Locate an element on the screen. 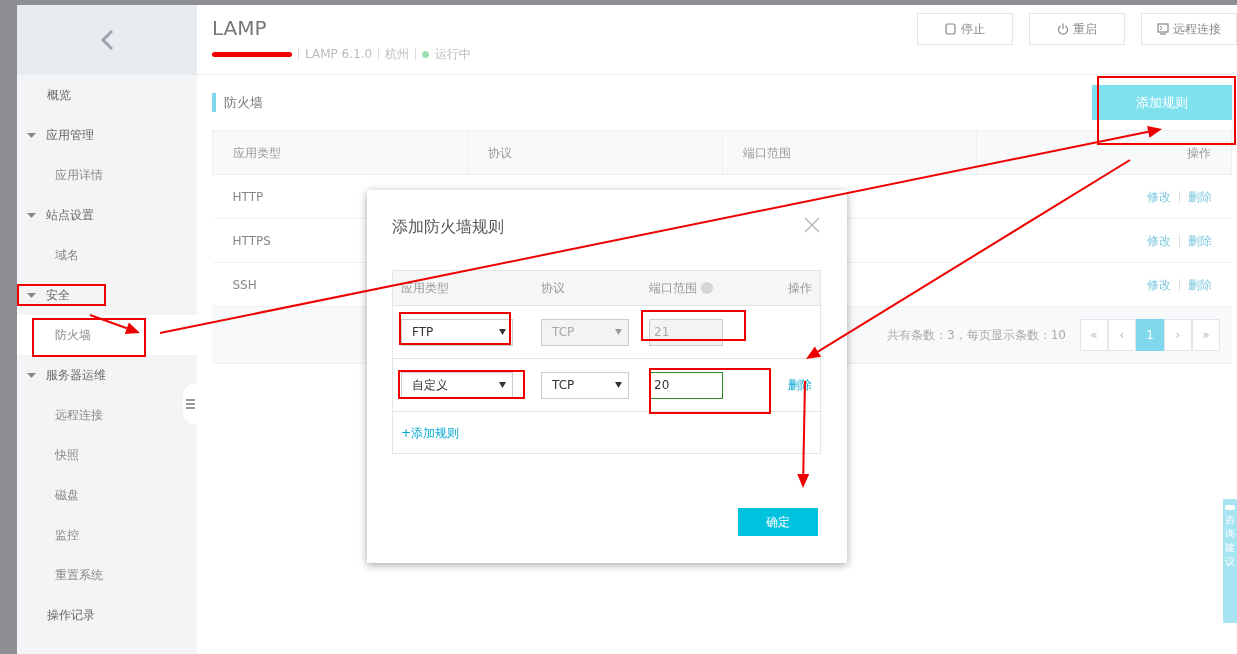 This screenshot has width=1237, height=654. sidebar-item: 域名 is located at coordinates (107, 255).